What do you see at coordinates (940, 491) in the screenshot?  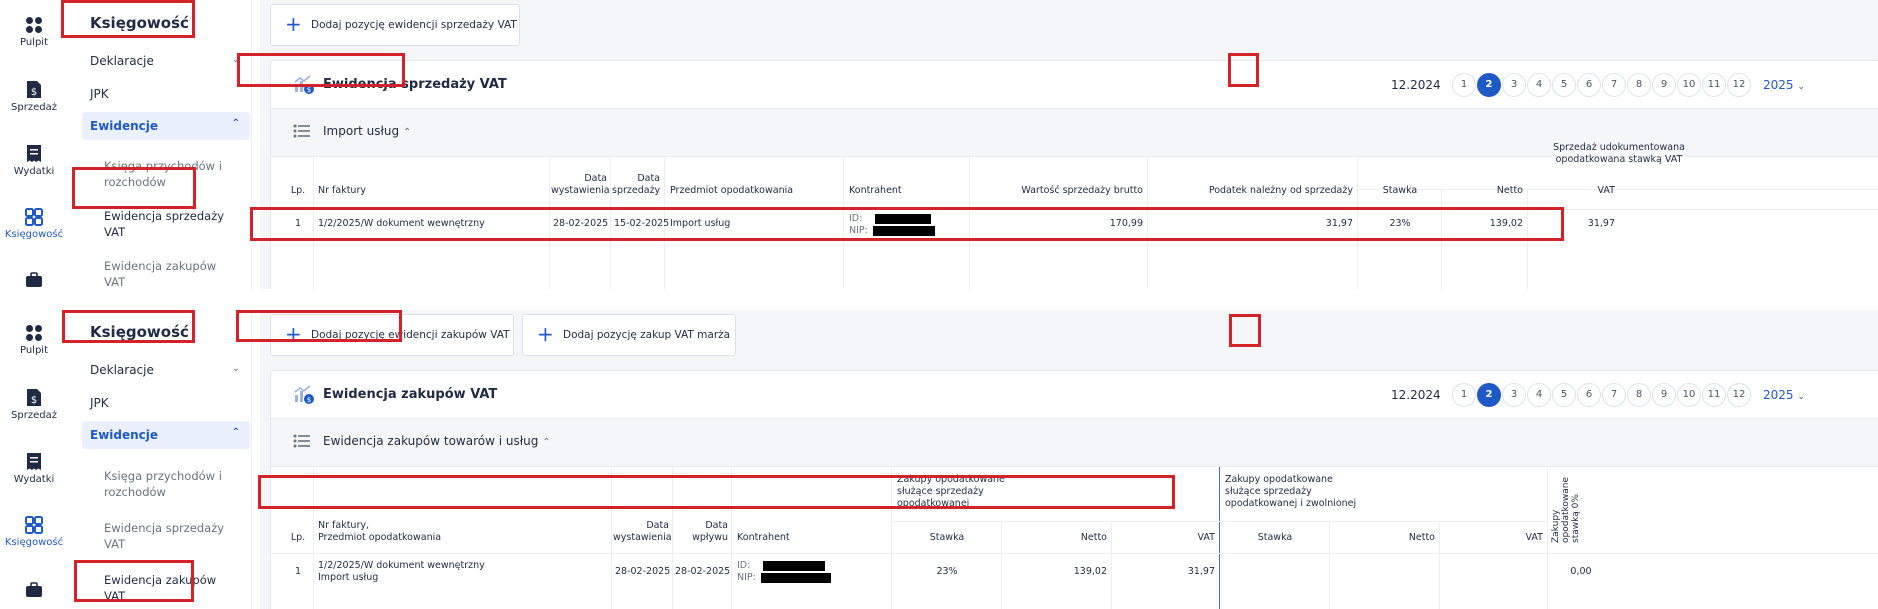 I see `col-header-line: służące sprzedaży` at bounding box center [940, 491].